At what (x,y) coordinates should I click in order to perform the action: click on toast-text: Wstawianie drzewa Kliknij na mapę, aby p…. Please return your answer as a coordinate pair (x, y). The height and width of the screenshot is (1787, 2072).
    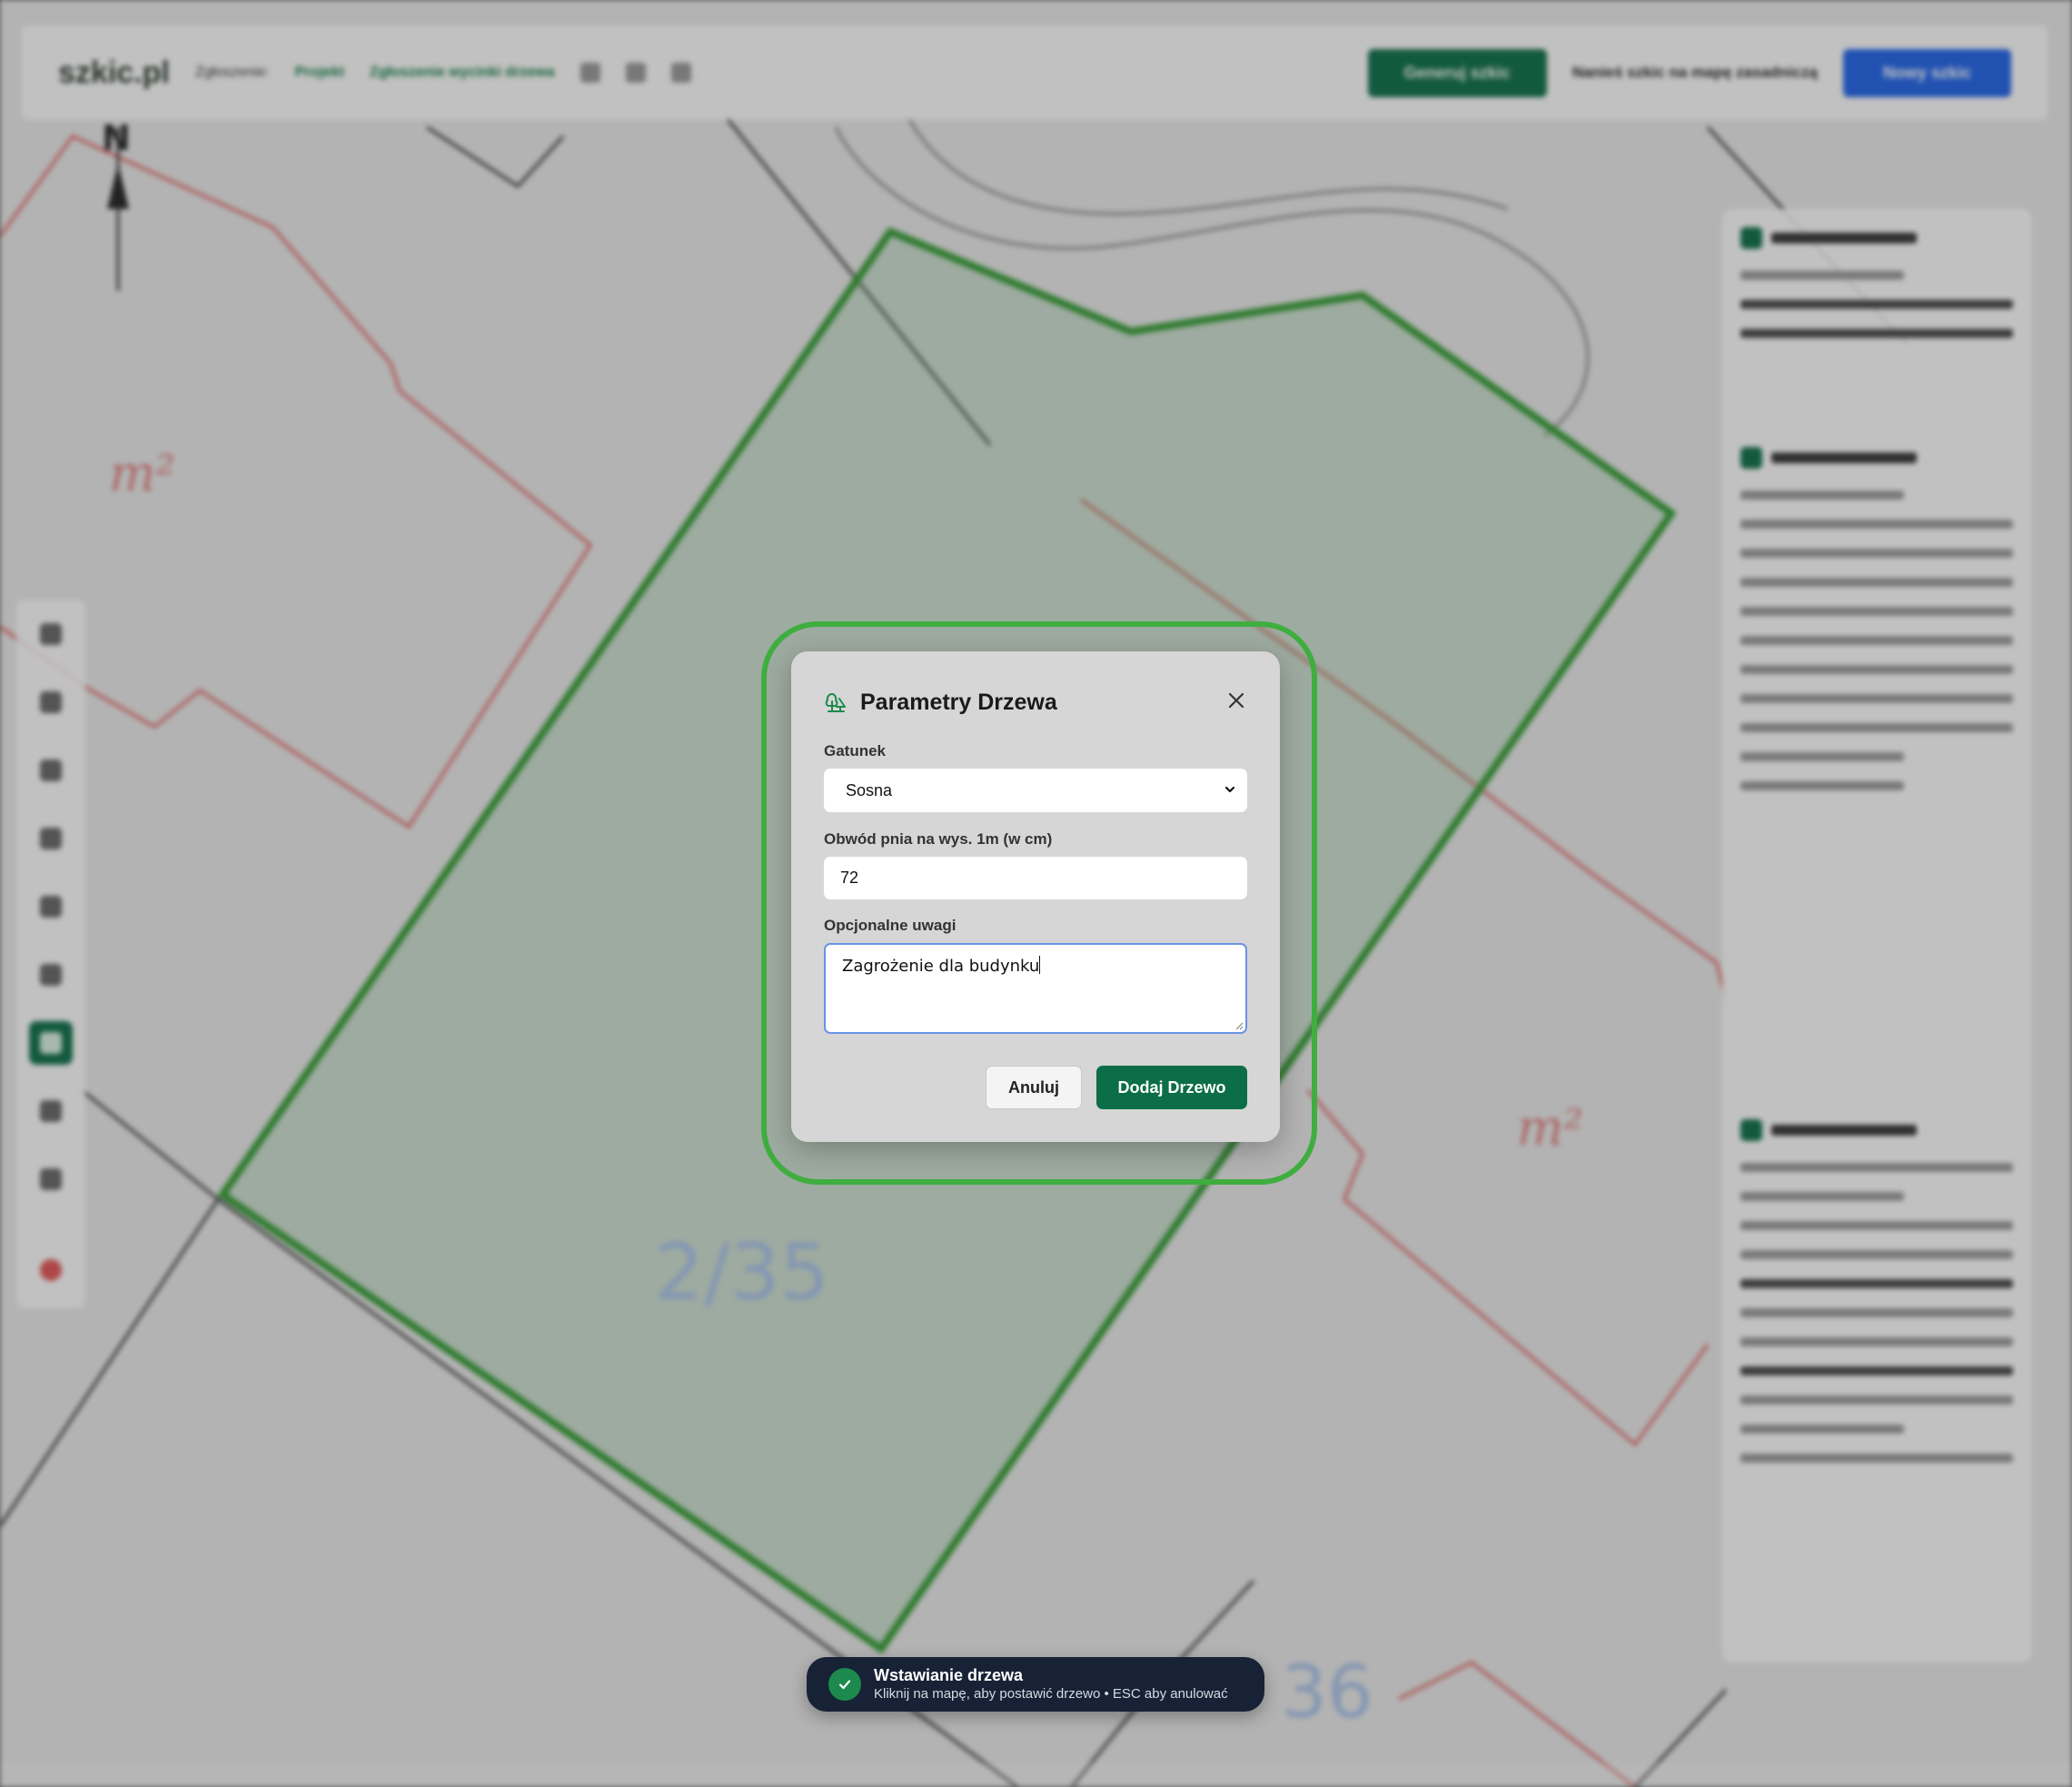
    Looking at the image, I should click on (1051, 1684).